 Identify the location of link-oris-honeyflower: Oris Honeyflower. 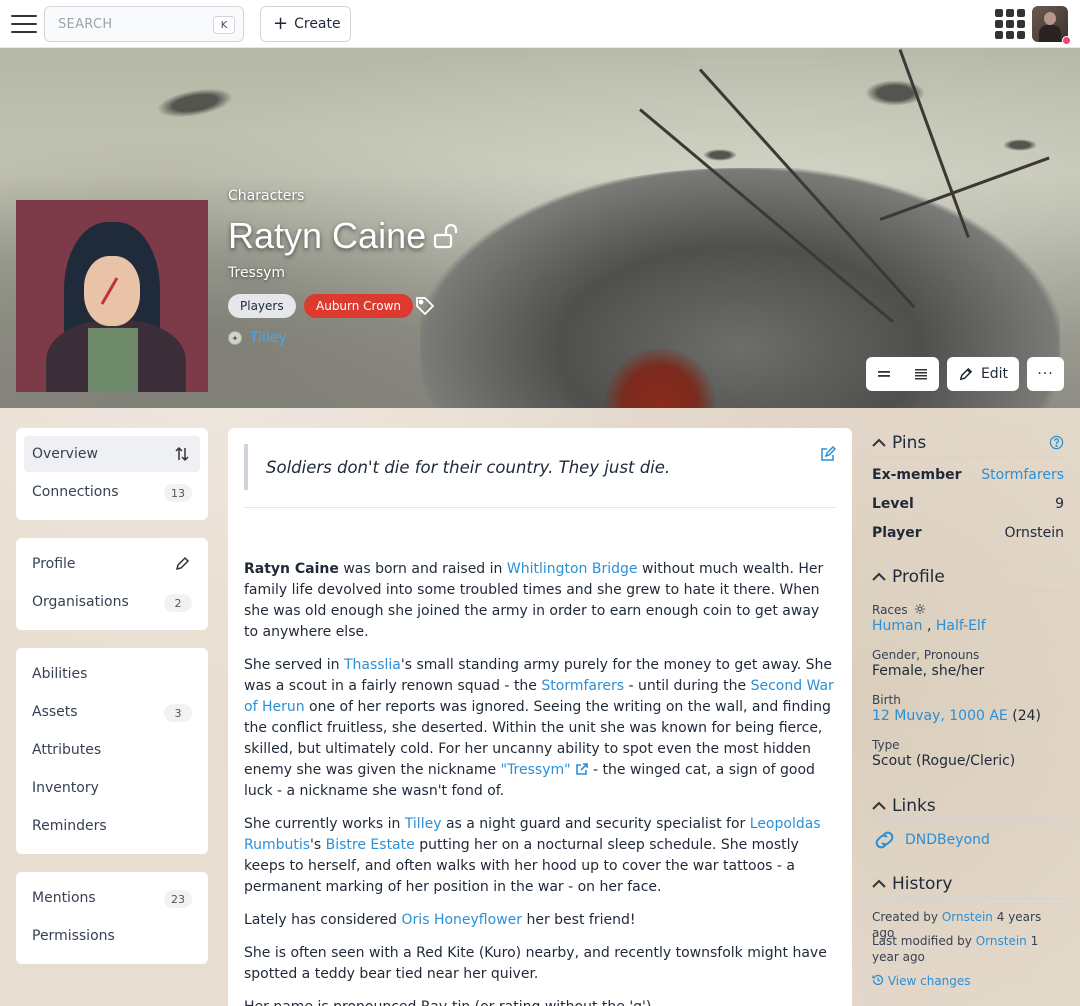
(462, 920).